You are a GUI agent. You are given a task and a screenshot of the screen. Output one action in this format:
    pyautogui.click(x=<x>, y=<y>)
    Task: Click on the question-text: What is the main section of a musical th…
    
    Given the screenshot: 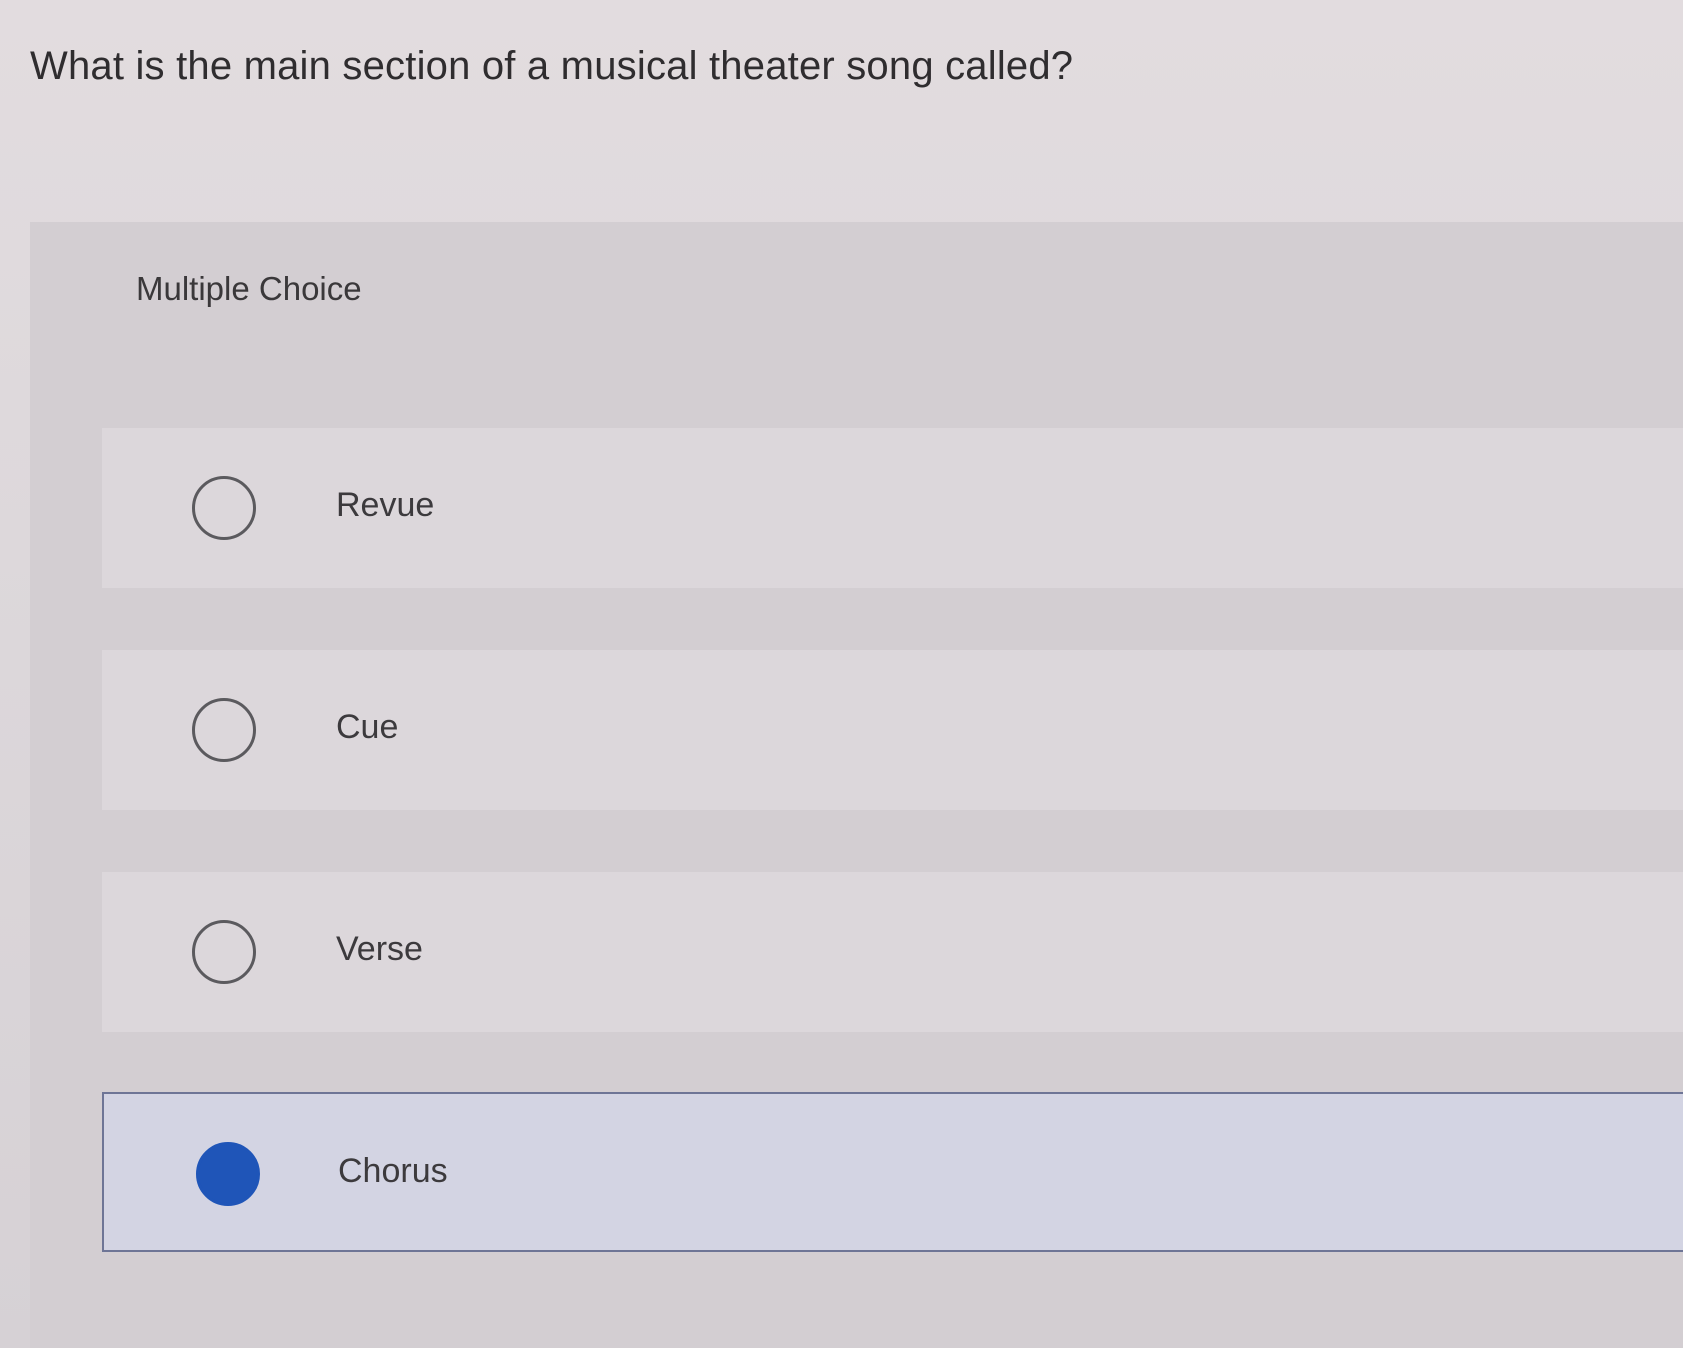 What is the action you would take?
    pyautogui.click(x=552, y=66)
    